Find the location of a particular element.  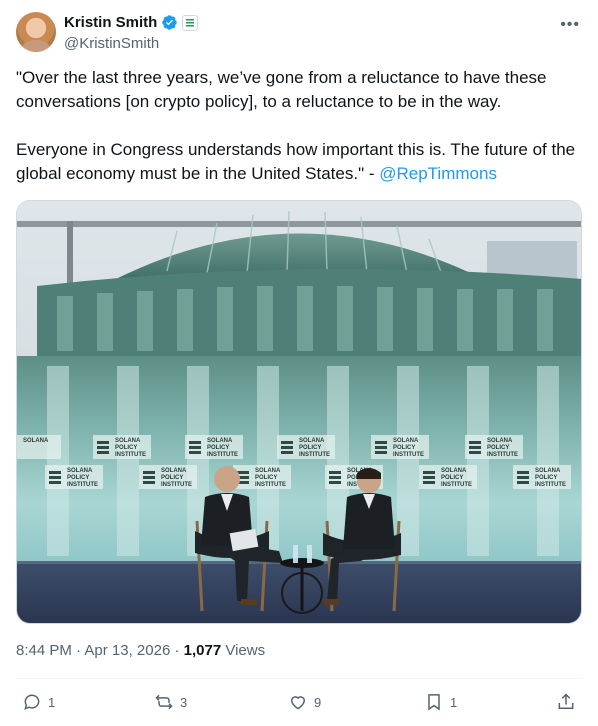

reply-count: 1 is located at coordinates (52, 702).